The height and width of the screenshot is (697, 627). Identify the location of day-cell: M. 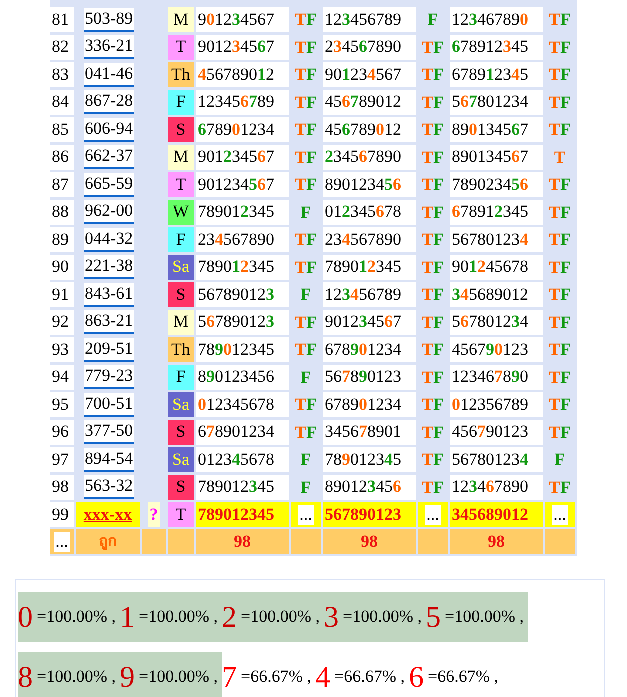
(181, 19).